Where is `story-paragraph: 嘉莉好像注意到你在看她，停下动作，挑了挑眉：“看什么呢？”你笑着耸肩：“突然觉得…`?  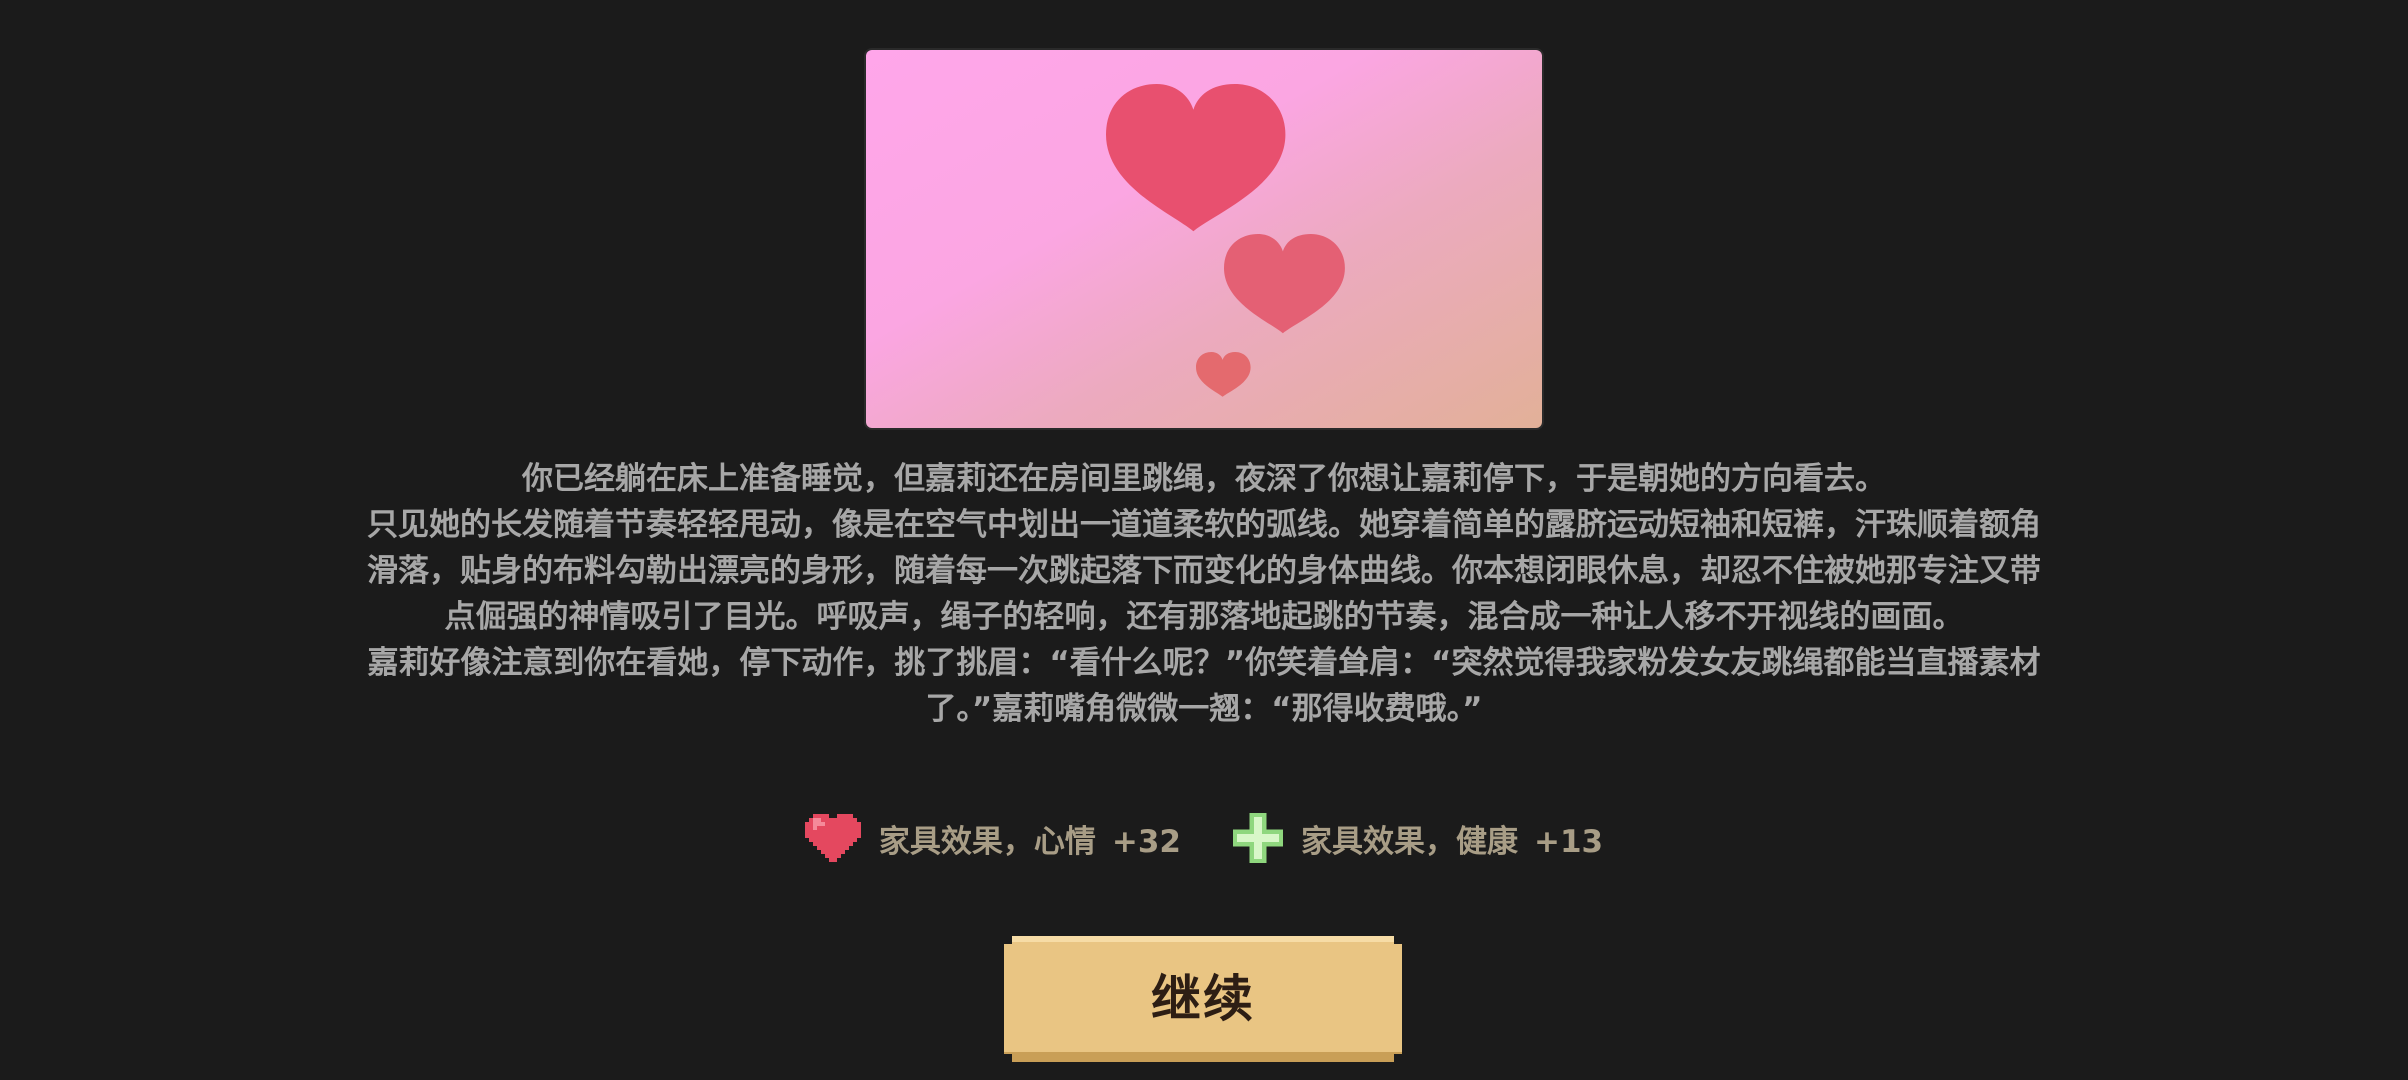
story-paragraph: 嘉莉好像注意到你在看她，停下动作，挑了挑眉：“看什么呢？”你笑着耸肩：“突然觉得… is located at coordinates (1204, 686).